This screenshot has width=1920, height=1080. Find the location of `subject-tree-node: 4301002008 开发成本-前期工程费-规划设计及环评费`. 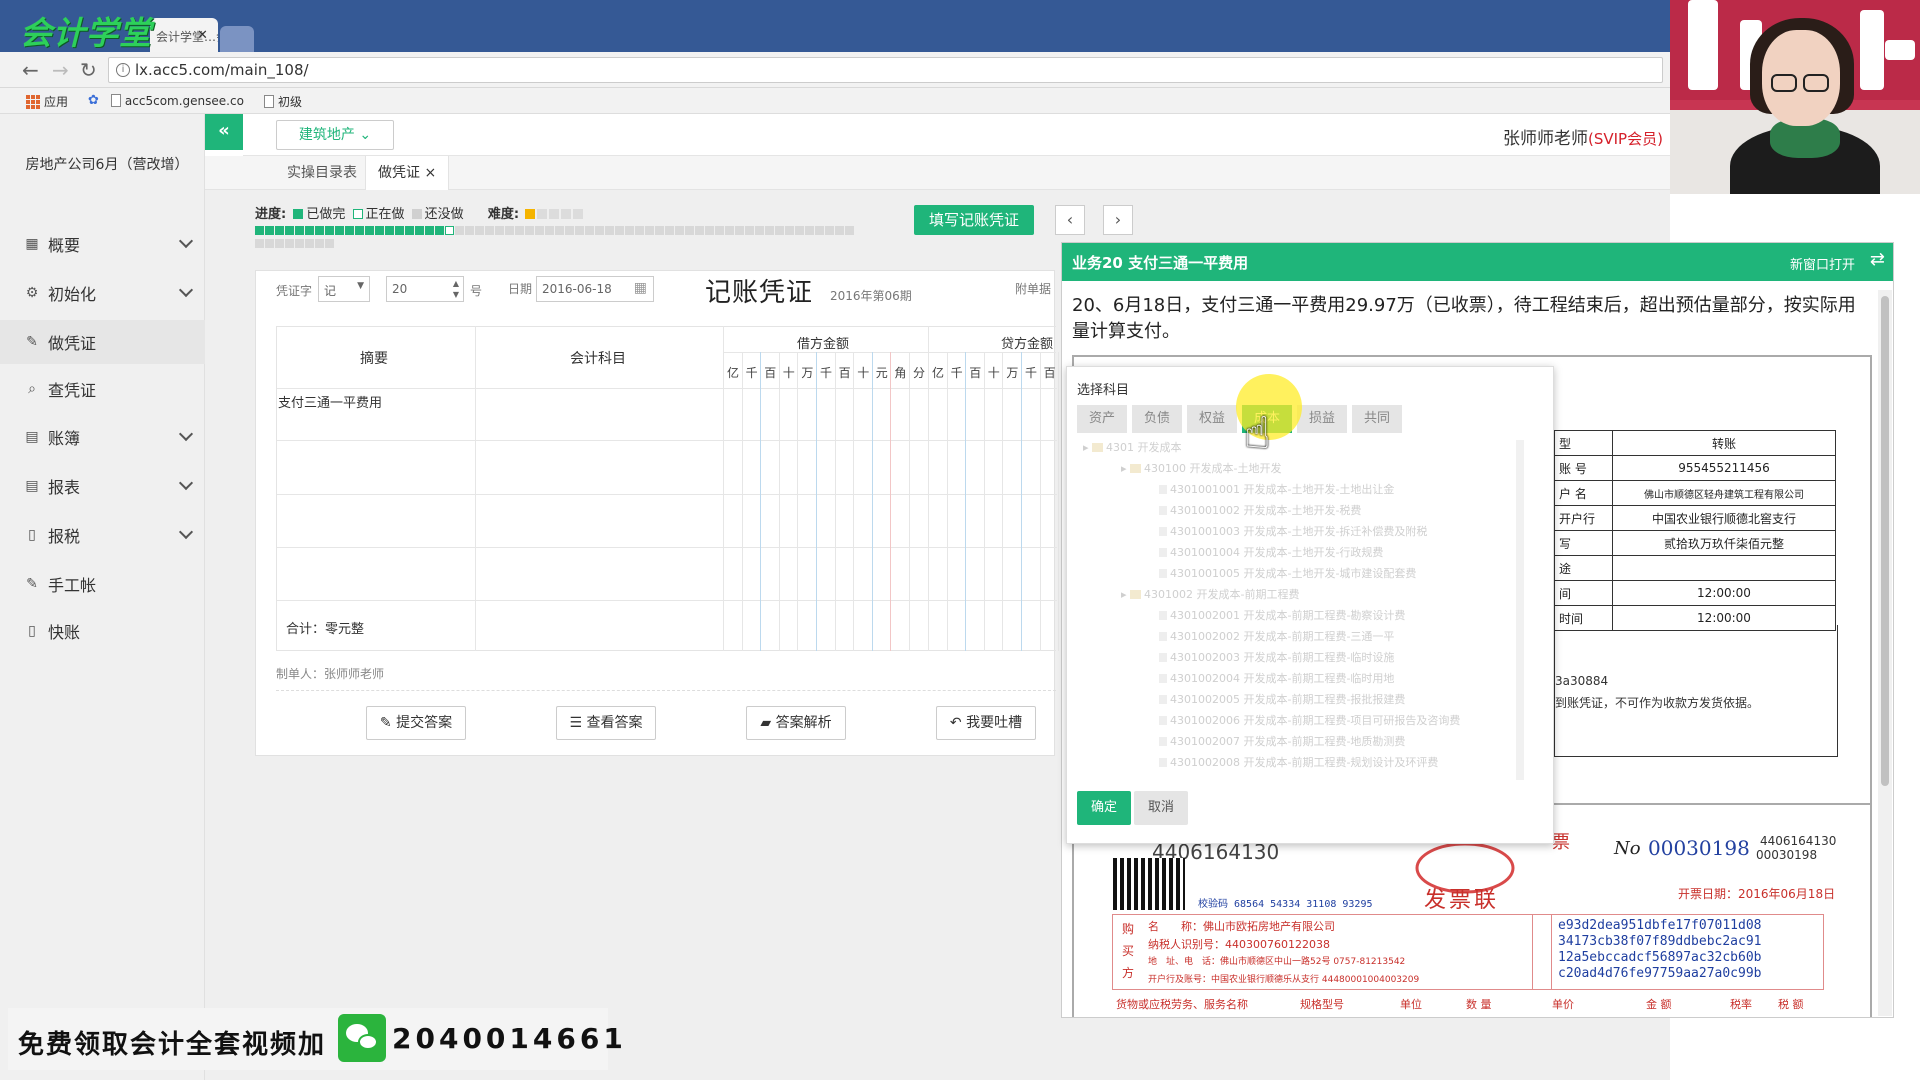

subject-tree-node: 4301002008 开发成本-前期工程费-规划设计及环评费 is located at coordinates (1298, 762).